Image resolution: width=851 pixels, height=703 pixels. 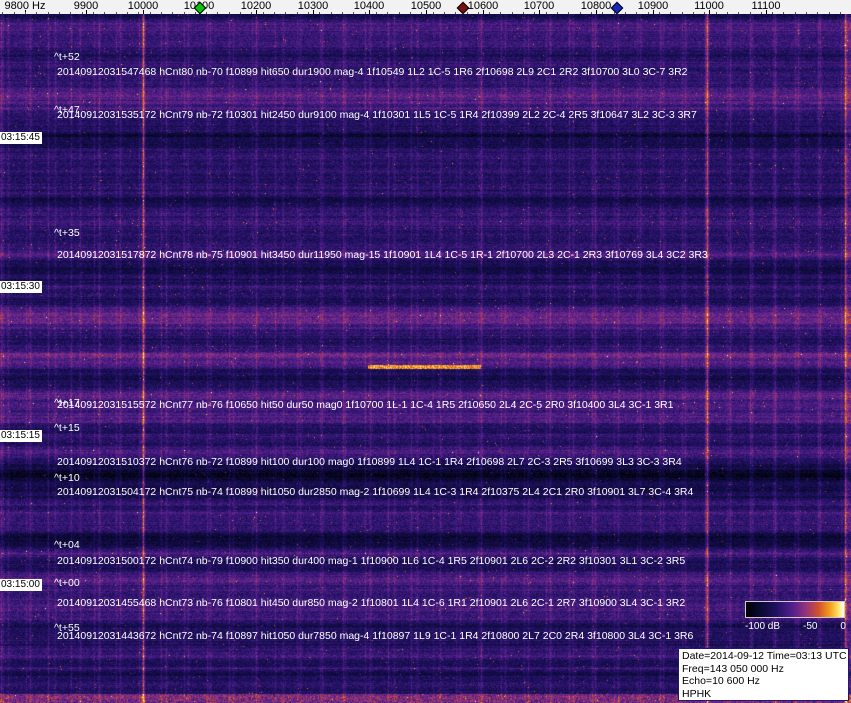 I want to click on info-frequency: Freq=143 050 000 Hz, so click(x=733, y=668).